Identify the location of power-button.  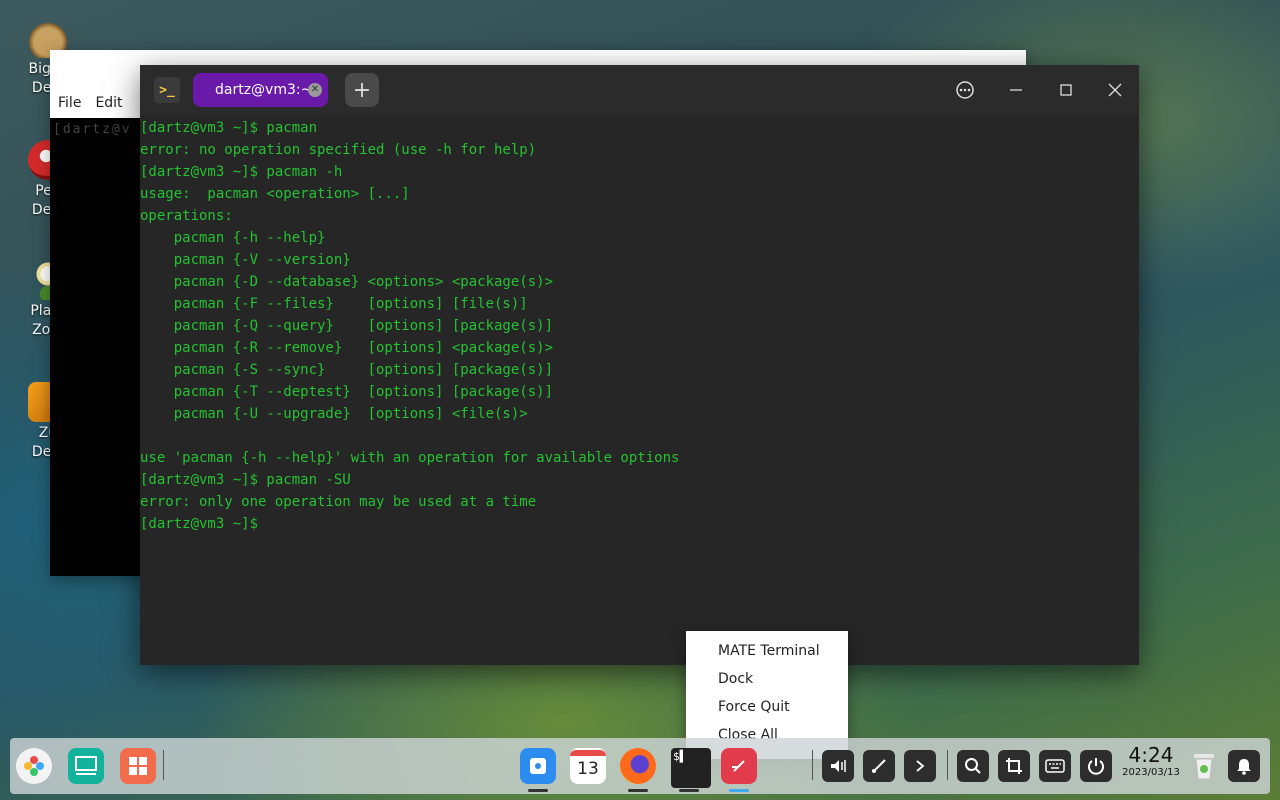
(1096, 766).